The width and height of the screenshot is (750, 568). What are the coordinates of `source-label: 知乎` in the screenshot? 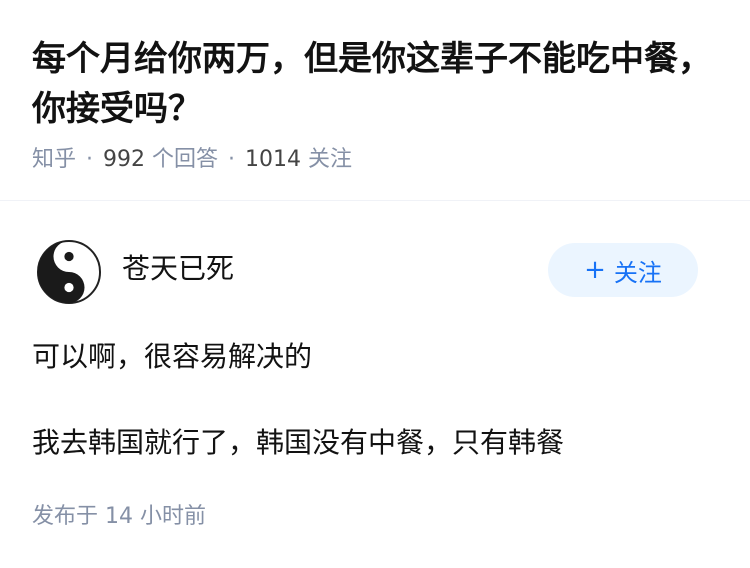 It's located at (54, 159).